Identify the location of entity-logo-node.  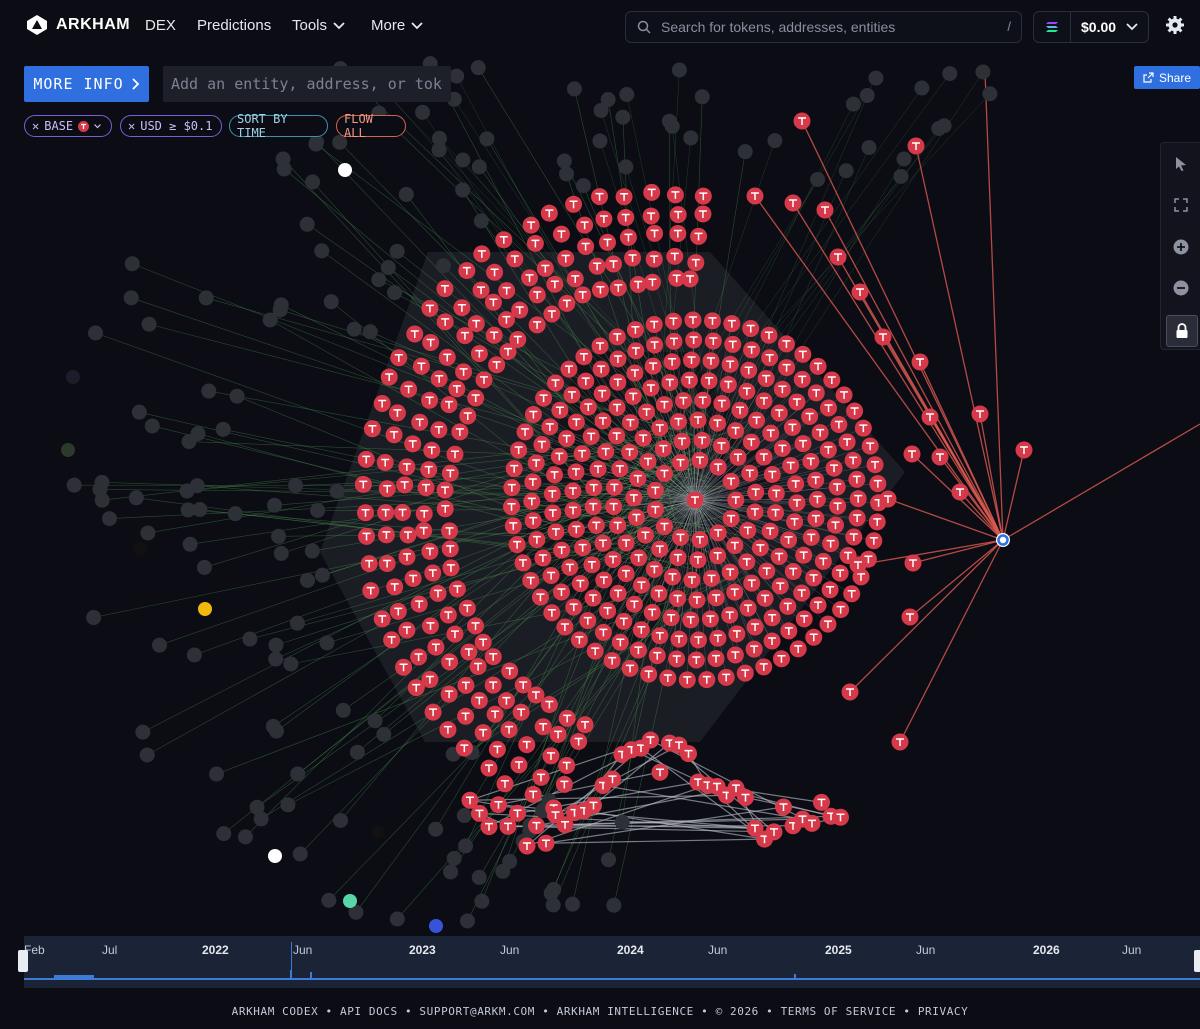
(275, 856).